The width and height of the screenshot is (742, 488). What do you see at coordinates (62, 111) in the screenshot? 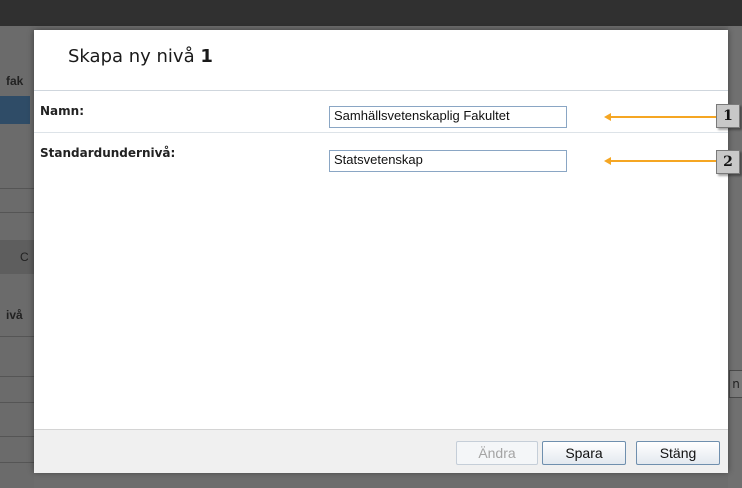
I see `namn-label: Namn:` at bounding box center [62, 111].